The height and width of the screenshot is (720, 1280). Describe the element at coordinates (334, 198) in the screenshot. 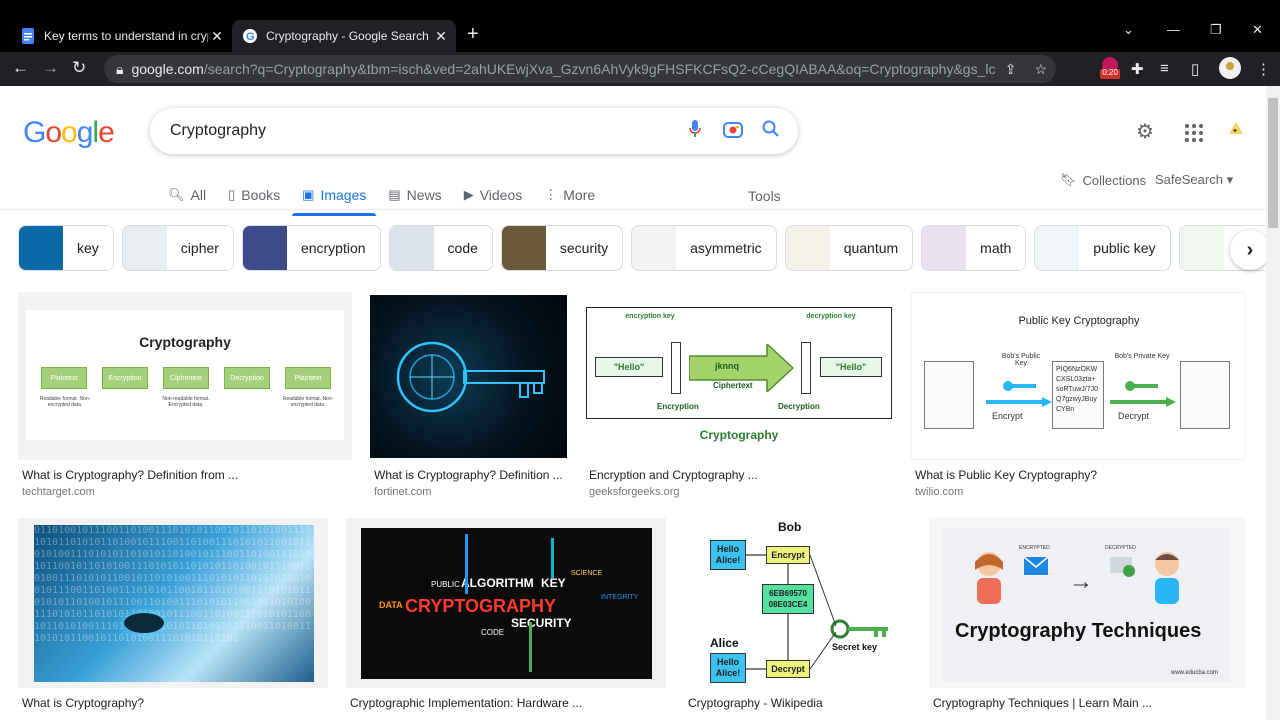

I see `tab-images: ▣ Images` at that location.